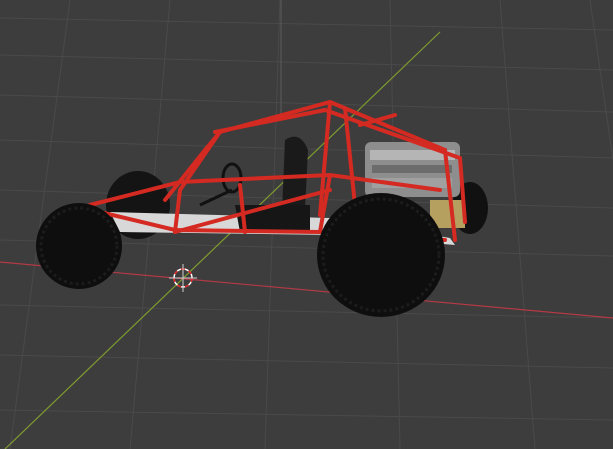  Describe the element at coordinates (79, 246) in the screenshot. I see `front-wheel-near` at that location.